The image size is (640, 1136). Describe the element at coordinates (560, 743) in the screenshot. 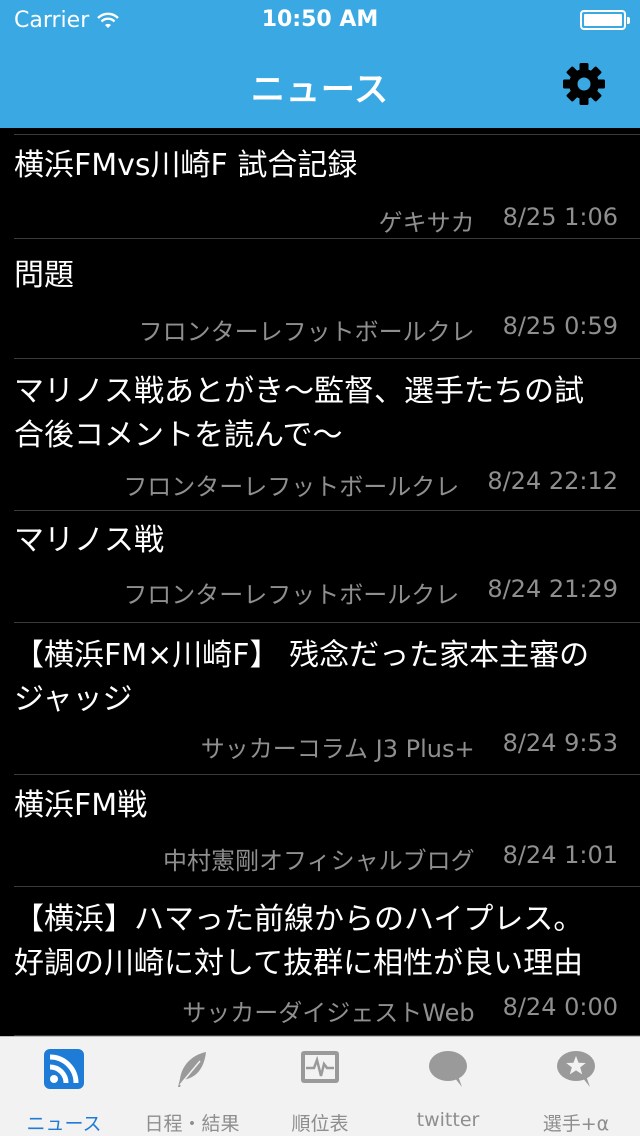

I see `news-date: 8/24 9:53` at that location.